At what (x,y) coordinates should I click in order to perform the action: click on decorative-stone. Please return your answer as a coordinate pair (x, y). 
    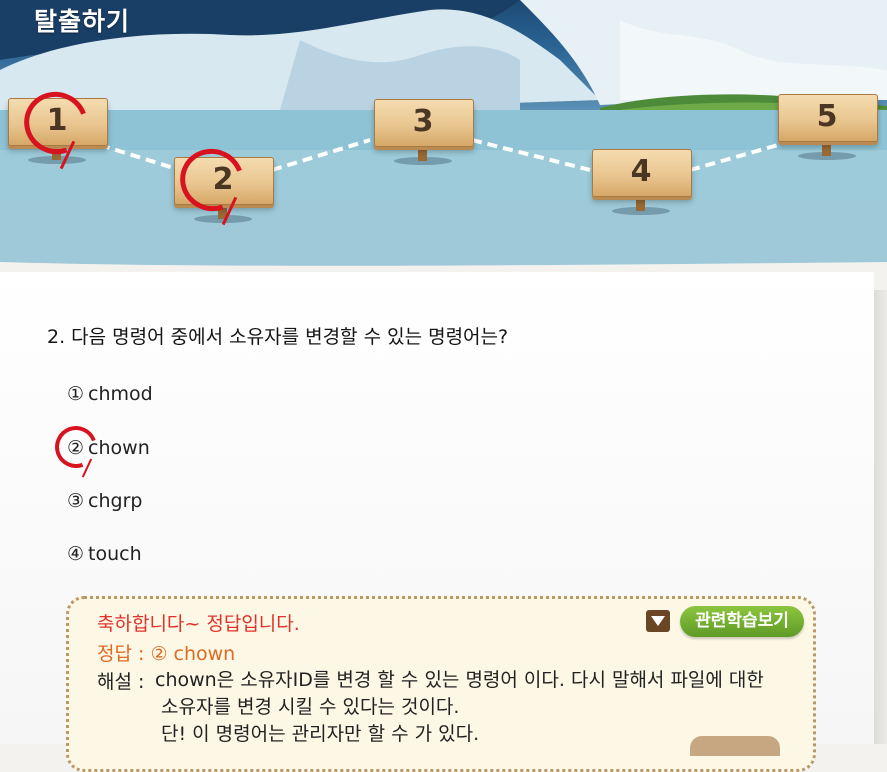
    Looking at the image, I should click on (735, 746).